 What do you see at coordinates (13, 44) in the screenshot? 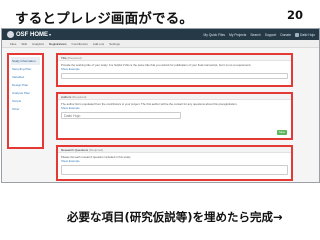
I see `tab-files: Files` at bounding box center [13, 44].